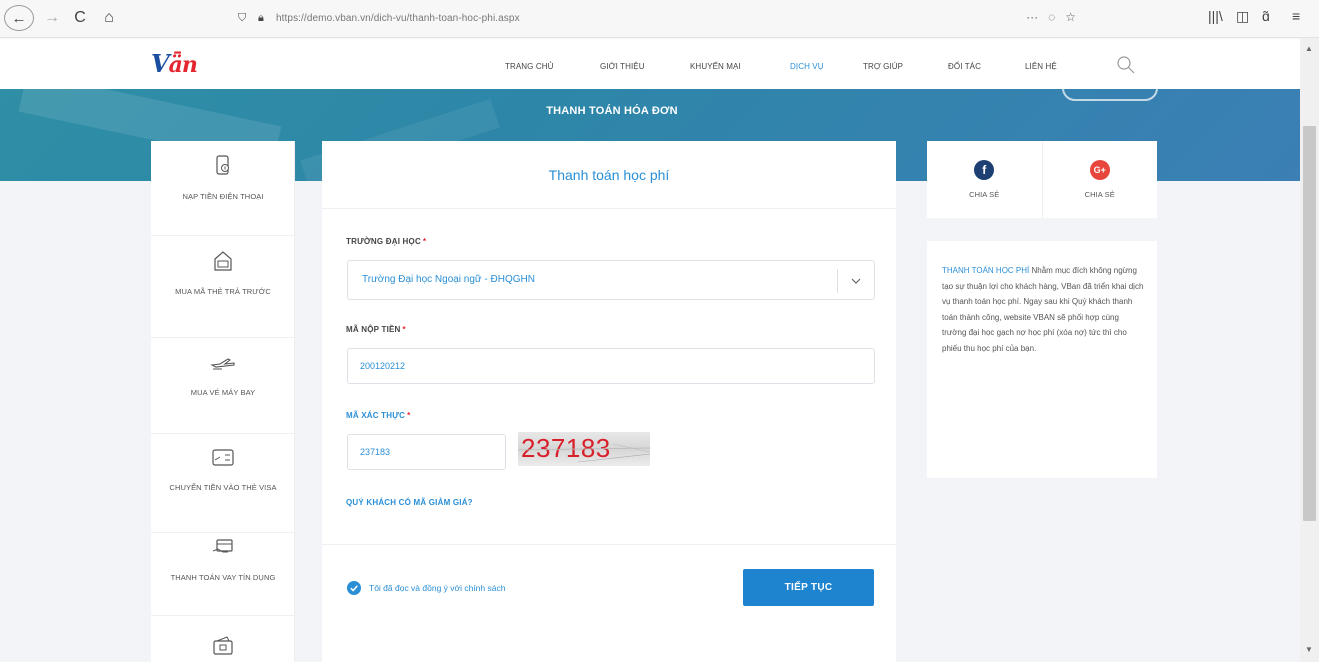  I want to click on sidebar-item-label: MUA MÃ THẺ TRẢ TRƯỚC, so click(223, 291).